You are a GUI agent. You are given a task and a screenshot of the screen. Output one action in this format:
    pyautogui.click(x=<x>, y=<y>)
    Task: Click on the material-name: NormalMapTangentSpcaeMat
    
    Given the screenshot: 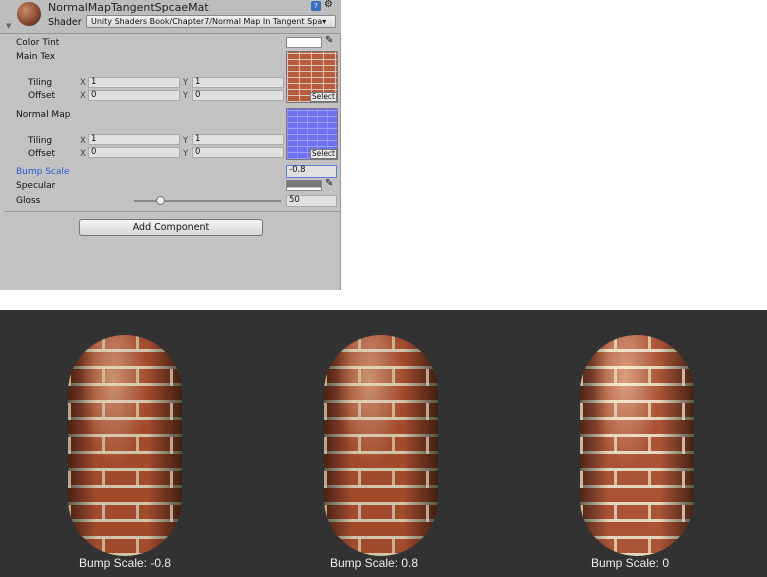 What is the action you would take?
    pyautogui.click(x=128, y=7)
    